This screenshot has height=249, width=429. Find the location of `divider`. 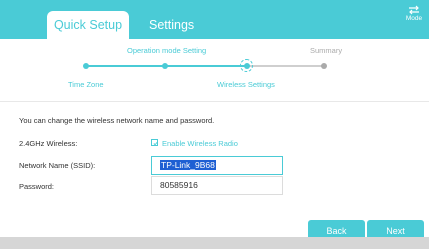

divider is located at coordinates (214, 101).